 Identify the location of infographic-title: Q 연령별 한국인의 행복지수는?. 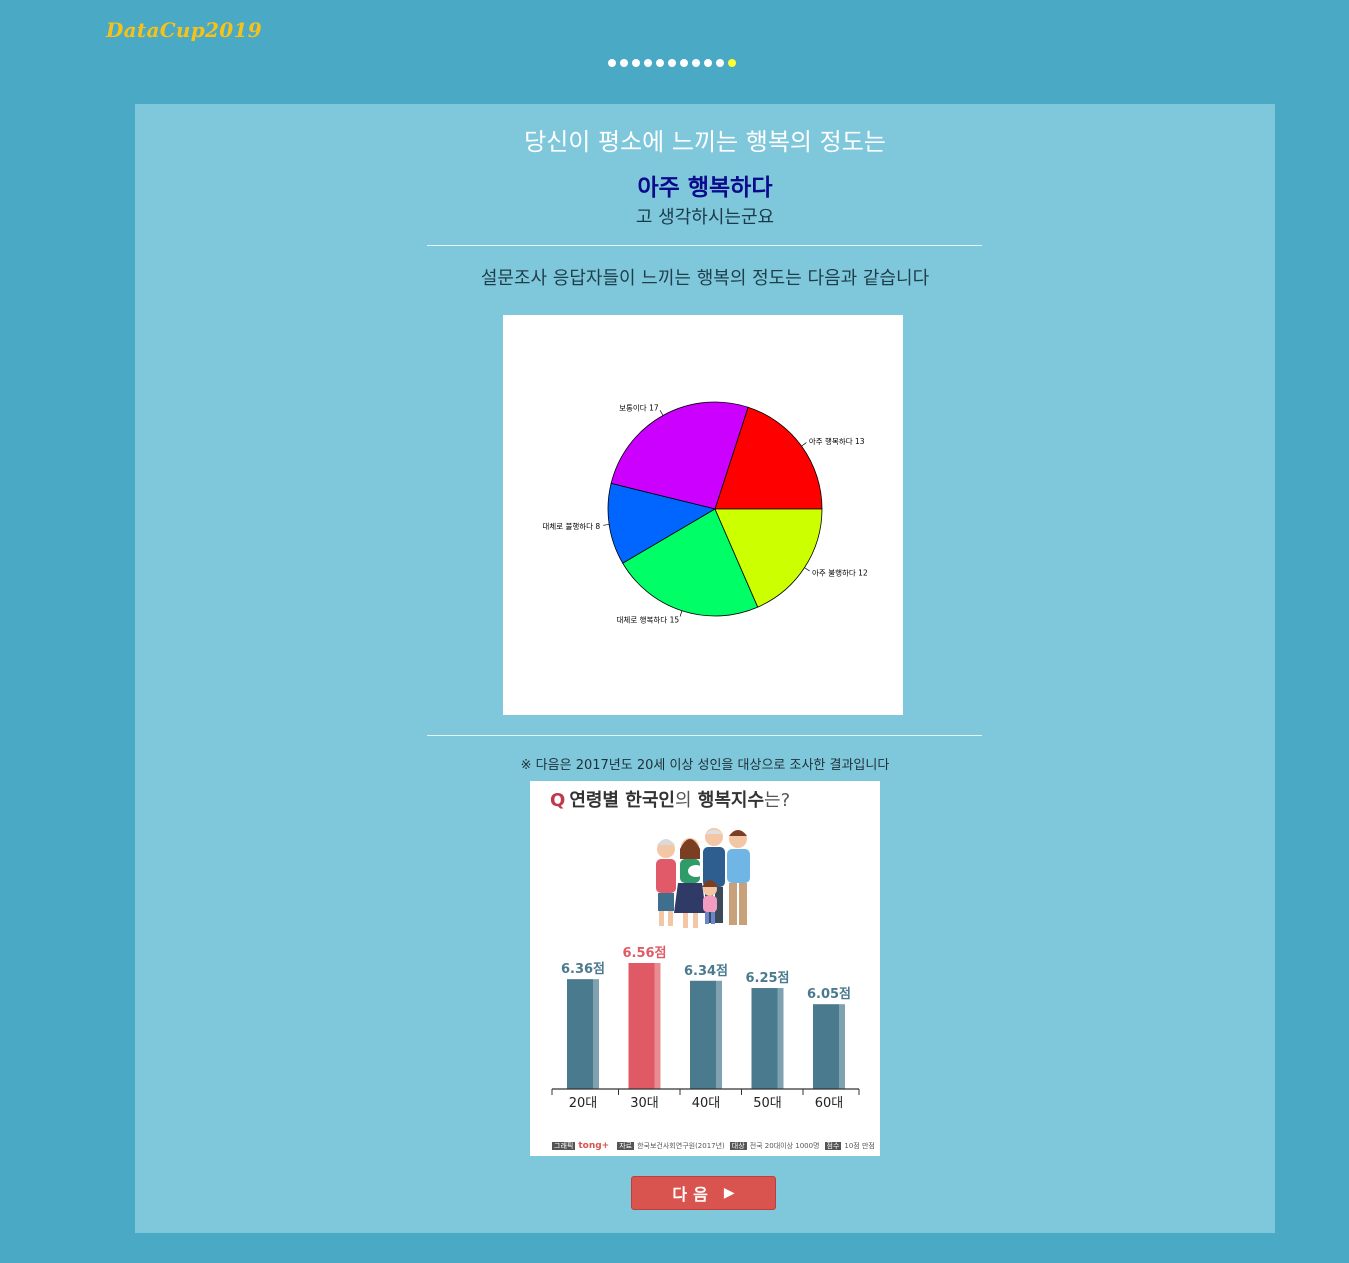
(670, 800).